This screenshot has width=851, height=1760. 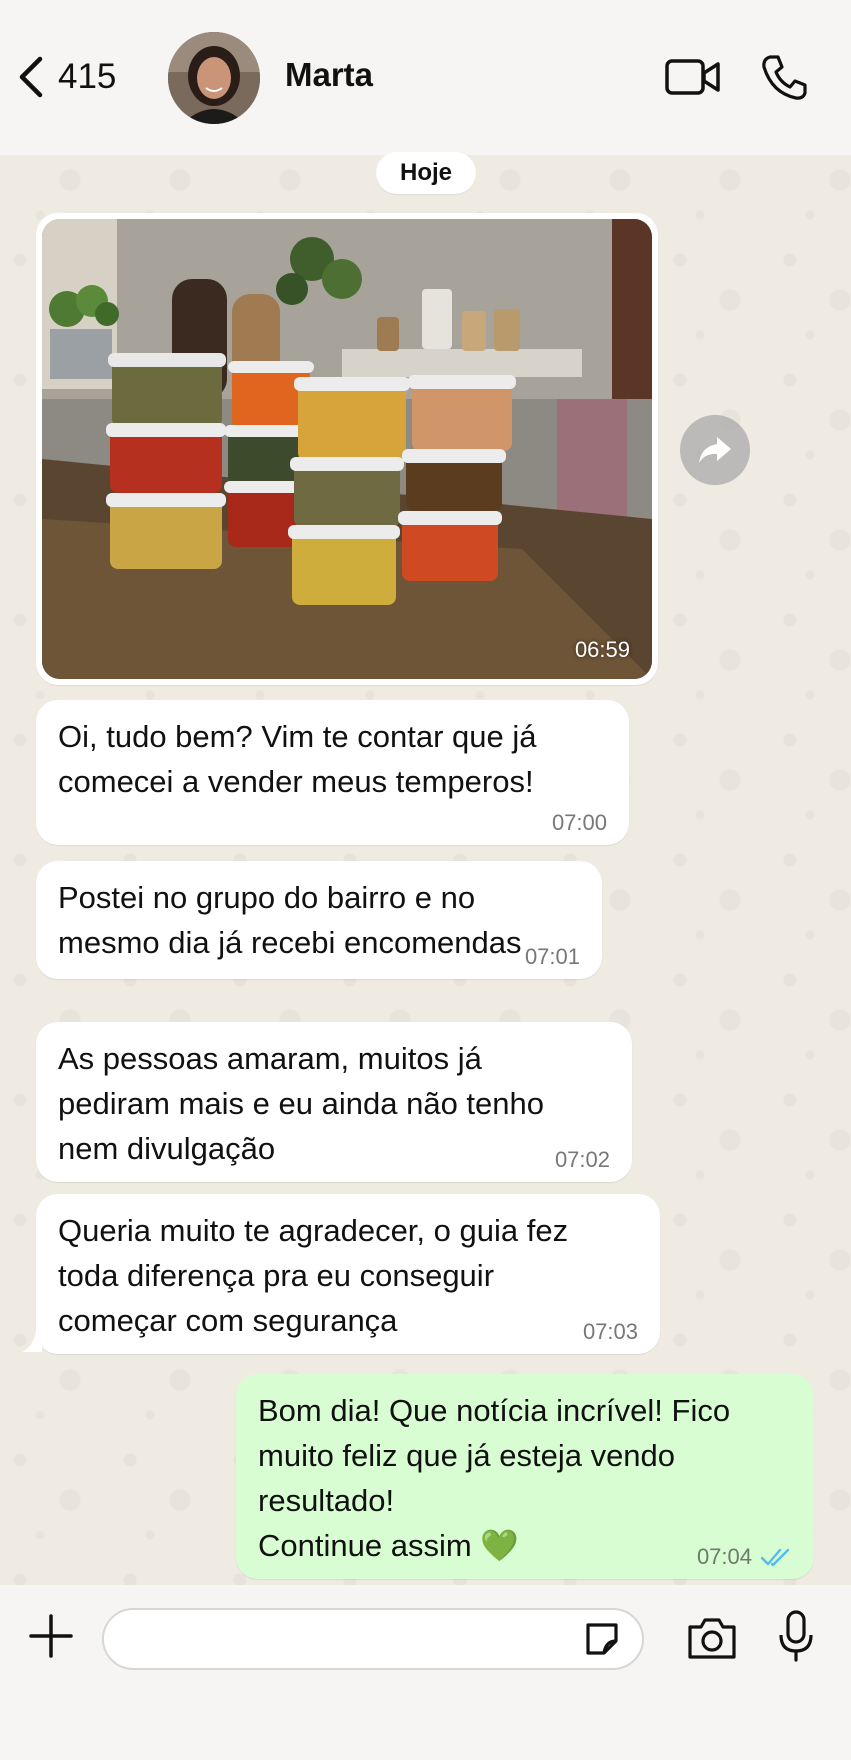 I want to click on chevron-left-icon, so click(x=31, y=77).